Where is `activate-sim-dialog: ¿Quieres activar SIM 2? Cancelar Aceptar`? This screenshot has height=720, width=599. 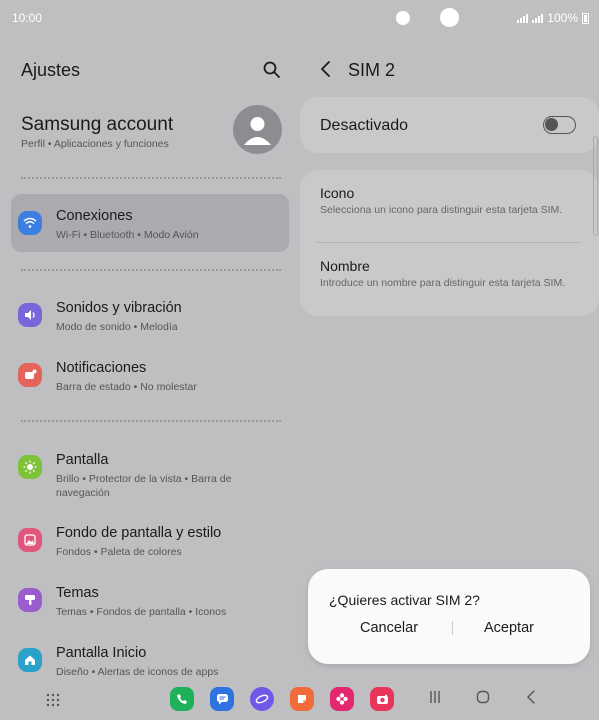
activate-sim-dialog: ¿Quieres activar SIM 2? Cancelar Aceptar is located at coordinates (449, 616).